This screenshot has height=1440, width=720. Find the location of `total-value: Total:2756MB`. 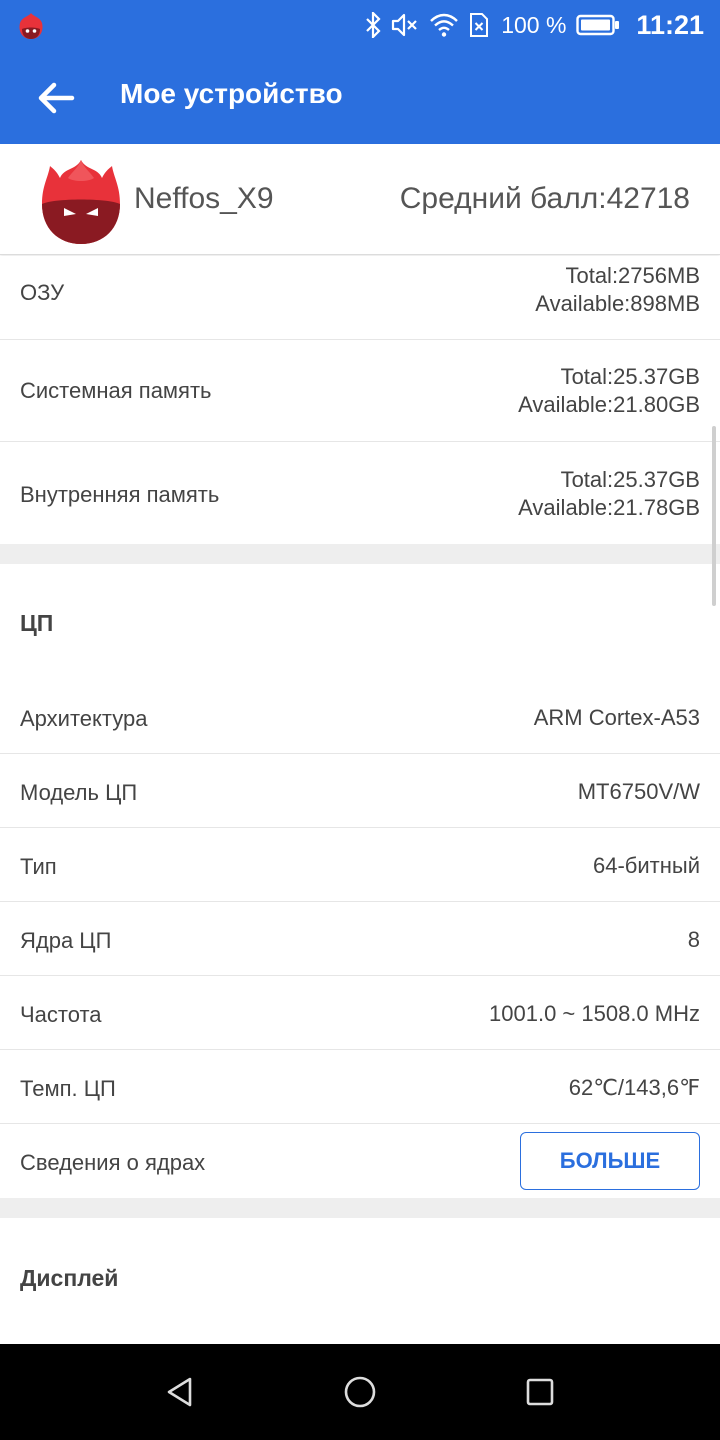

total-value: Total:2756MB is located at coordinates (632, 275).